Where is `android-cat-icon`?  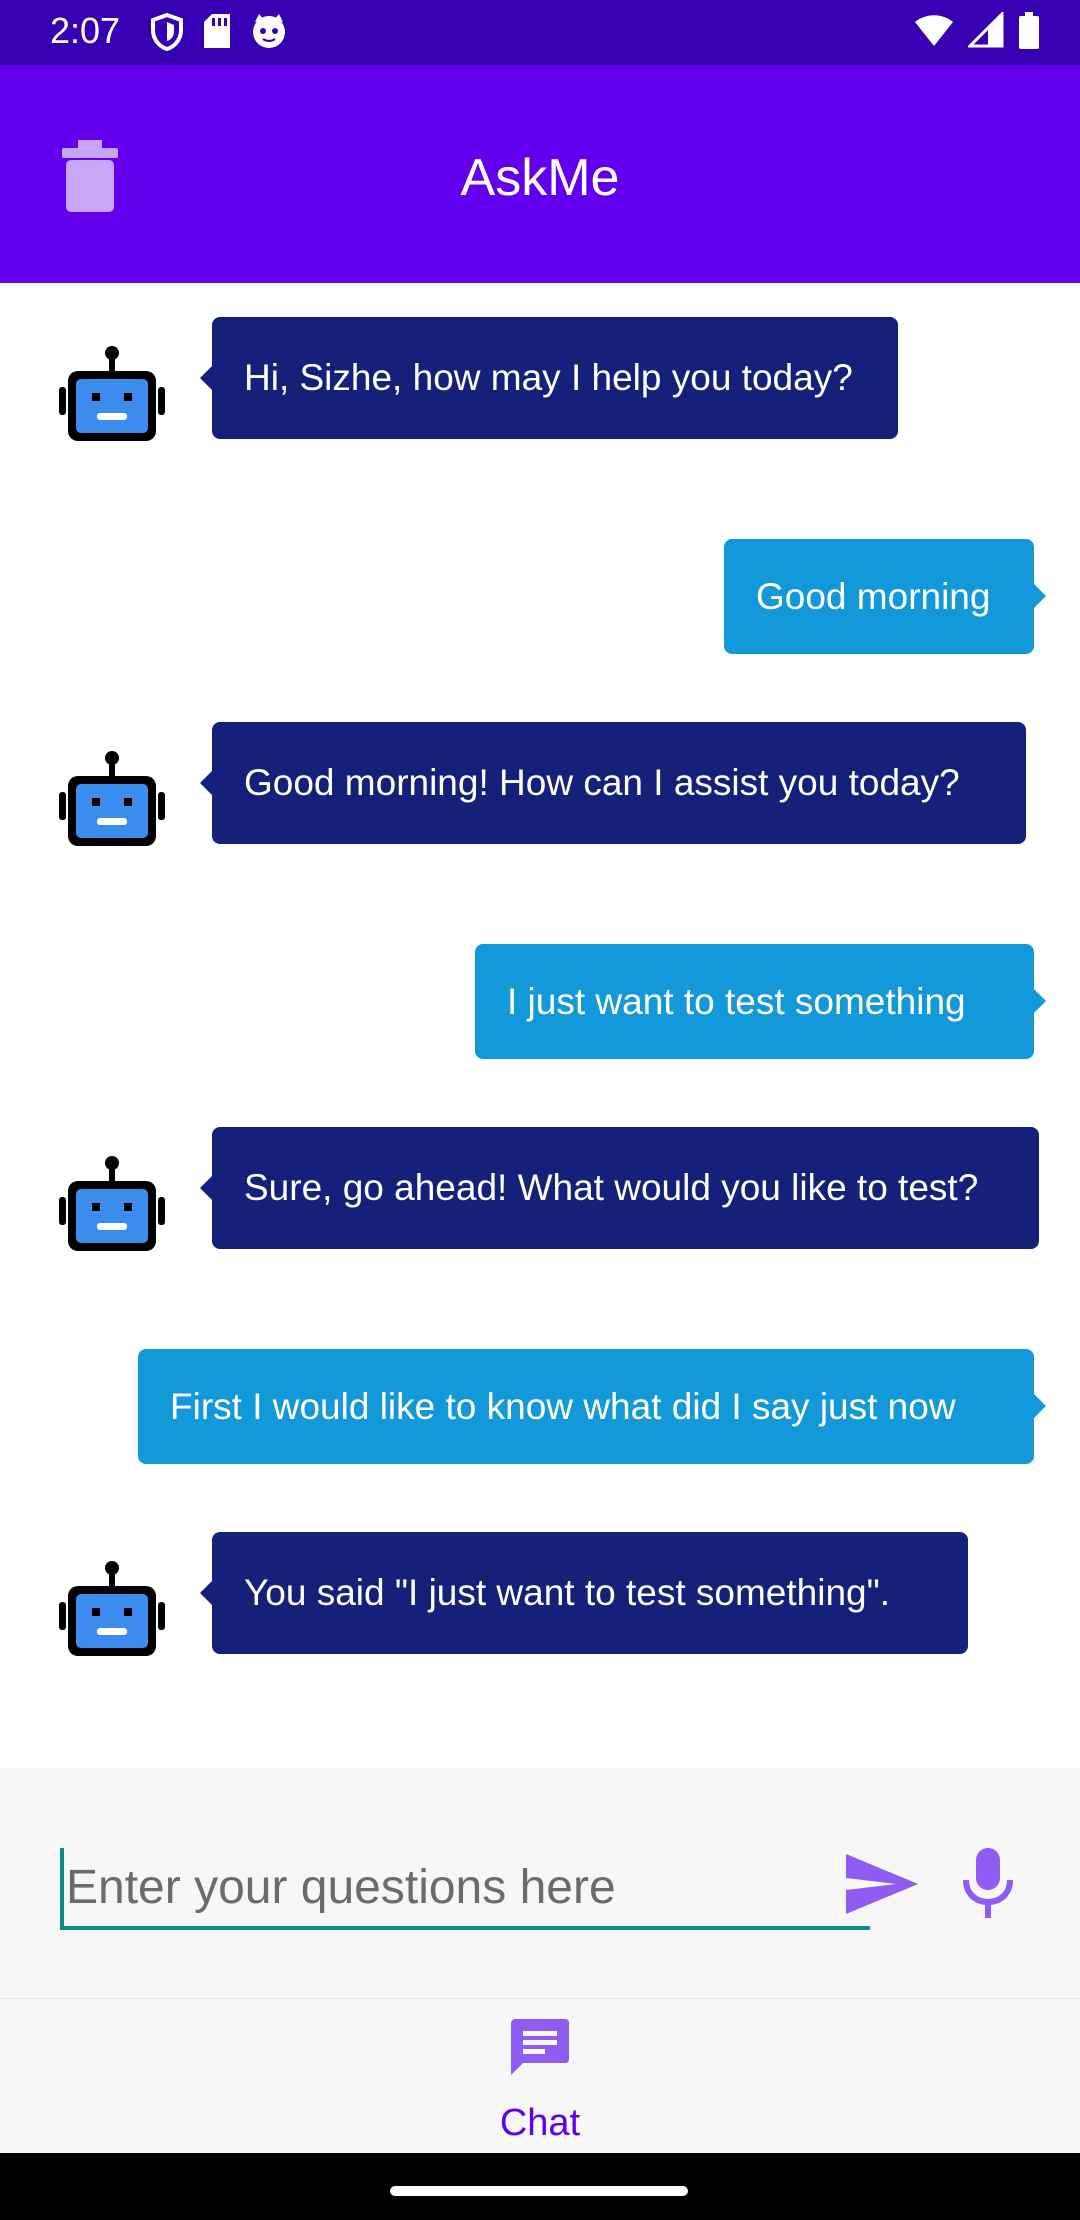 android-cat-icon is located at coordinates (269, 31).